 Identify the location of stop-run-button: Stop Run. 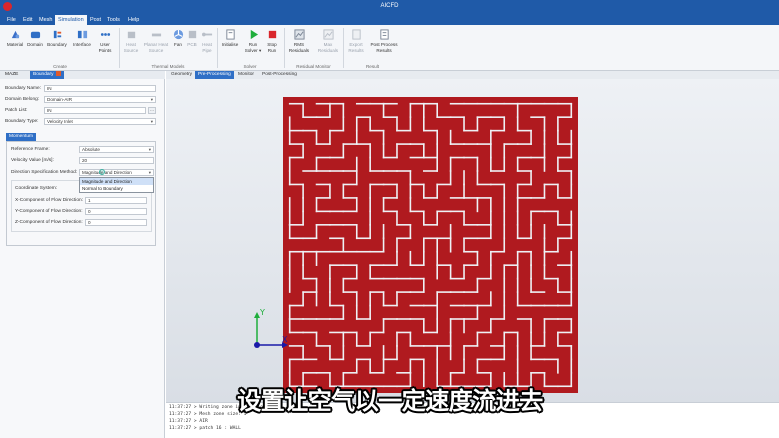
(272, 41).